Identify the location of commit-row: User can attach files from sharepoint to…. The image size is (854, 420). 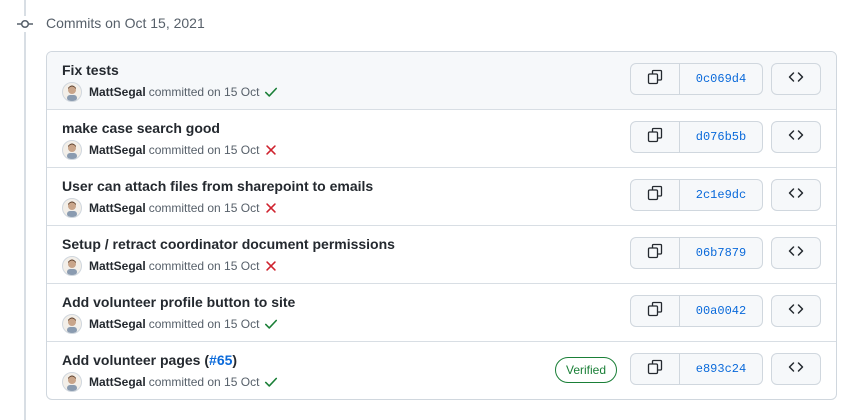
(441, 196).